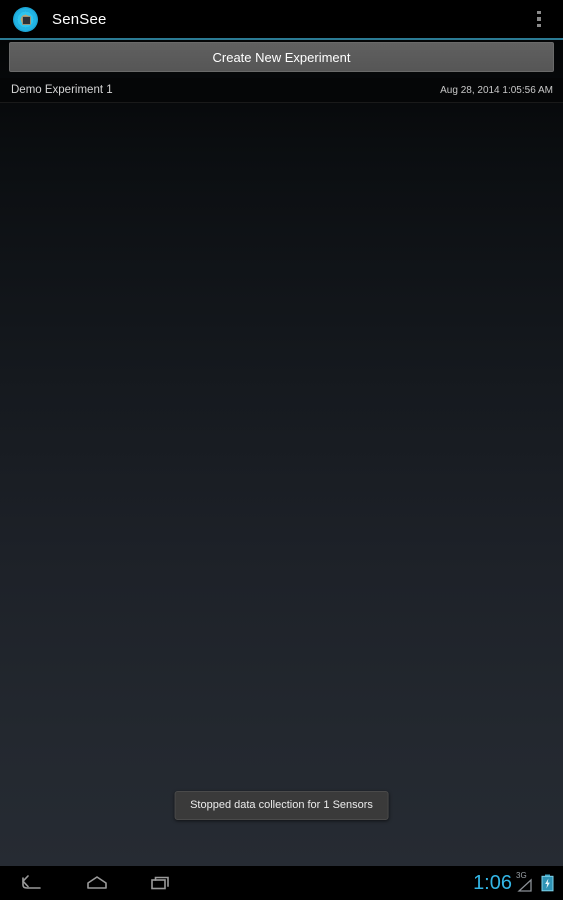 The width and height of the screenshot is (563, 900). I want to click on overflow-menu-icon, so click(539, 19).